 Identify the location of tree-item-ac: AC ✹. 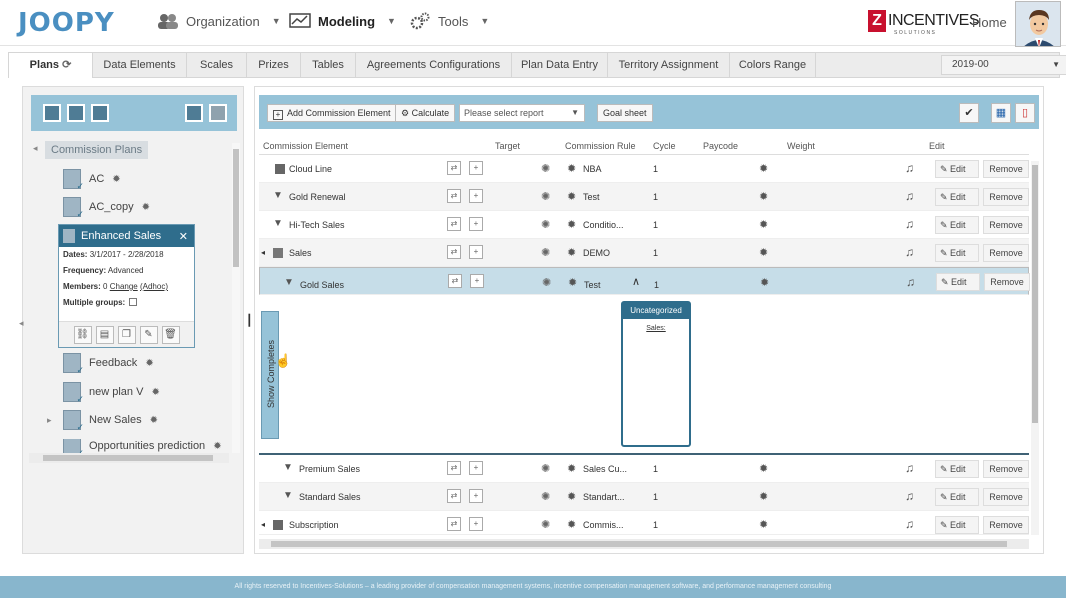
(92, 180).